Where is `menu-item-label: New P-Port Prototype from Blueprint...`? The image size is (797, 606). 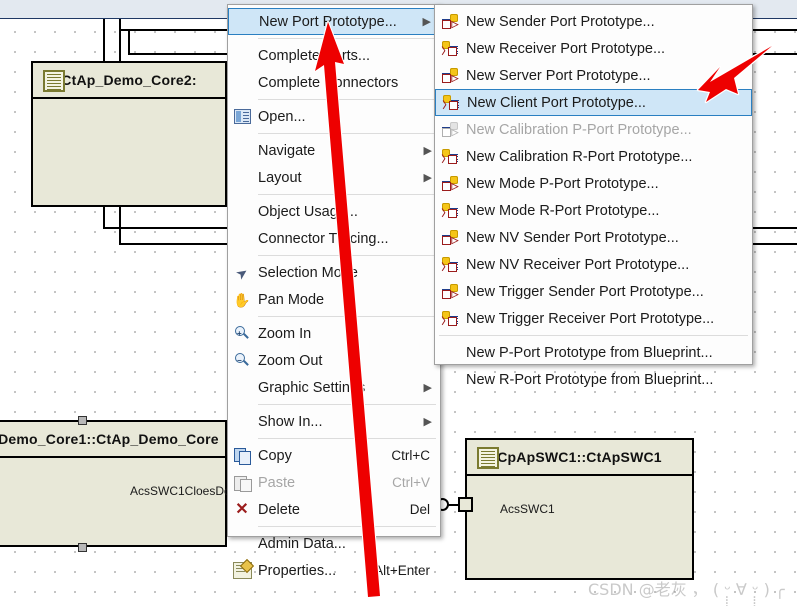 menu-item-label: New P-Port Prototype from Blueprint... is located at coordinates (589, 352).